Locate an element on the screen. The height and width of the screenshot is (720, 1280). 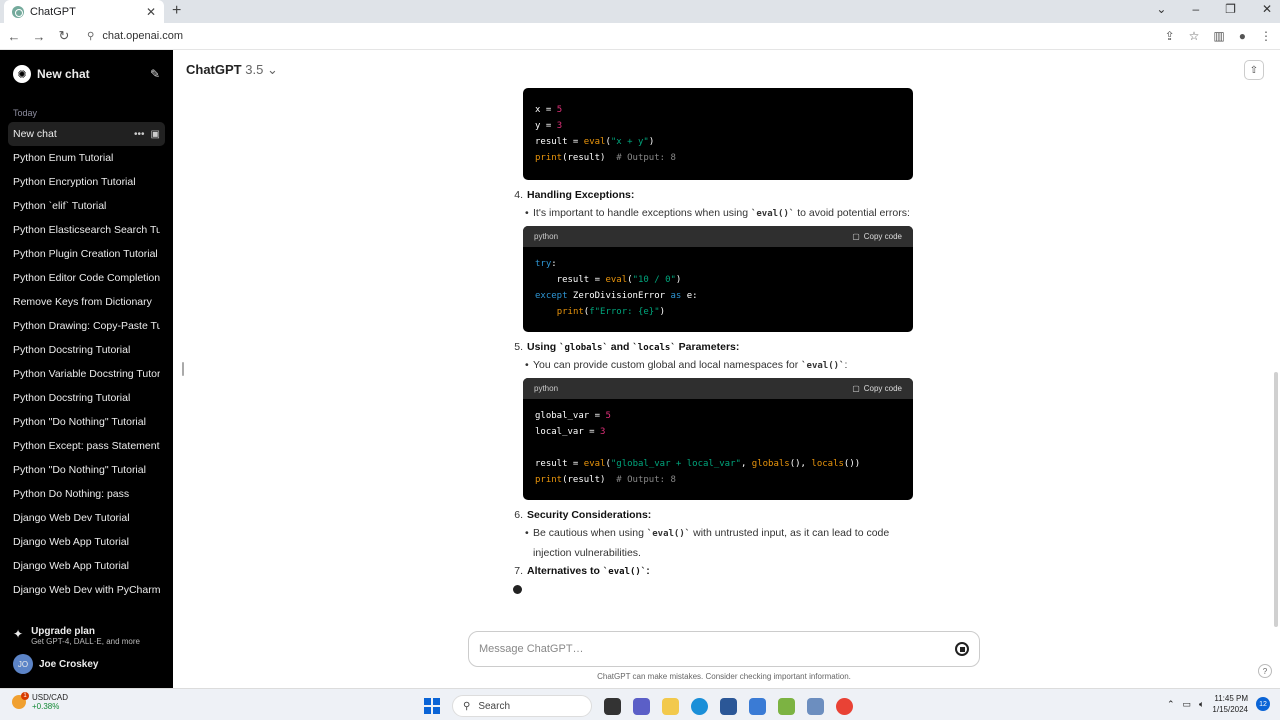
sidebar-chat-item: Python Elasticsearch Search Tuto is located at coordinates (86, 230).